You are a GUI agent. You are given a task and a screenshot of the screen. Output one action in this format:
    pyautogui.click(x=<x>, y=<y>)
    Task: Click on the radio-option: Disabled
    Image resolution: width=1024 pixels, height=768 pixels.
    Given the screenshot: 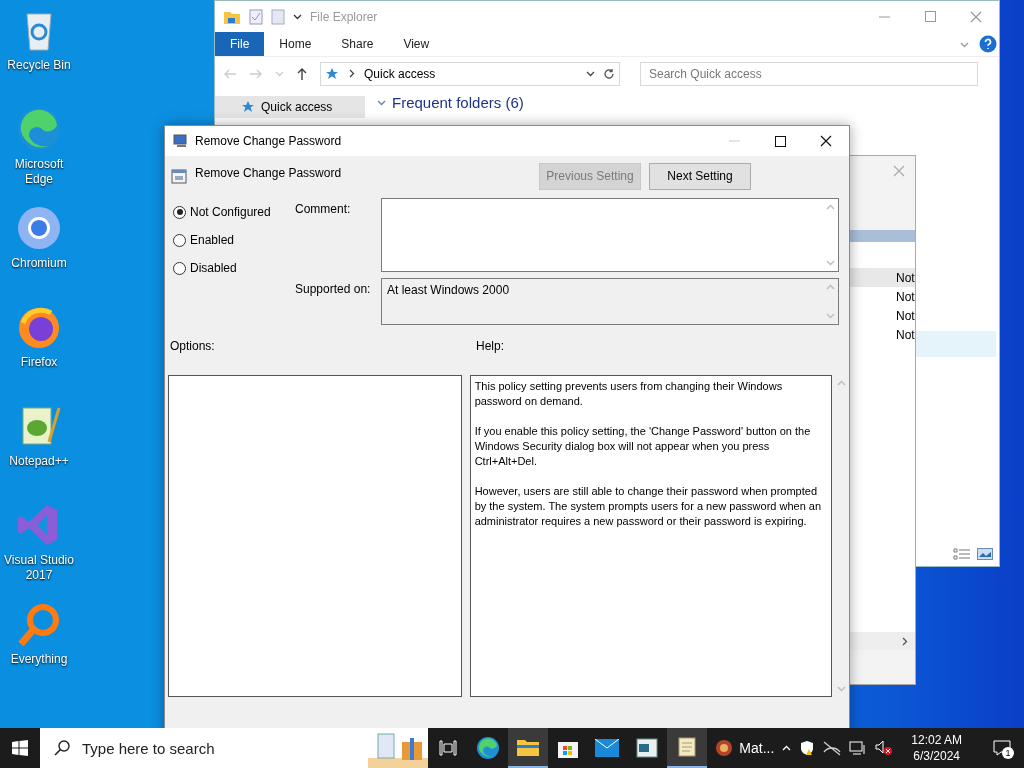 What is the action you would take?
    pyautogui.click(x=234, y=268)
    